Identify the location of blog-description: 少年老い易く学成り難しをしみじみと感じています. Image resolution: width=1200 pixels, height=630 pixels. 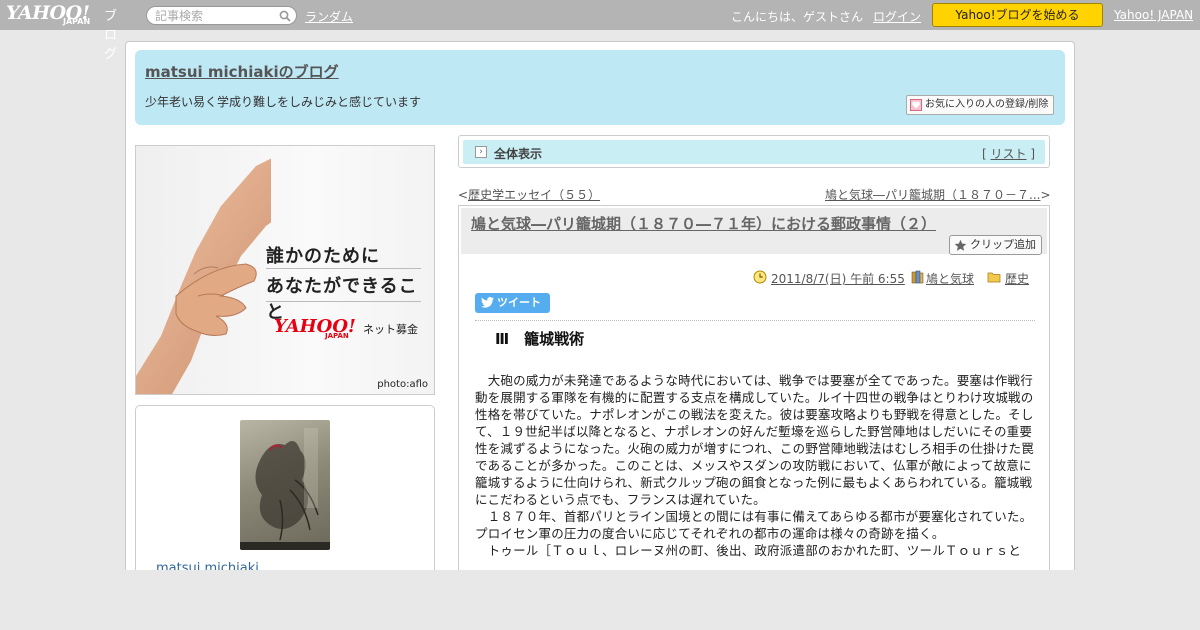
(283, 102).